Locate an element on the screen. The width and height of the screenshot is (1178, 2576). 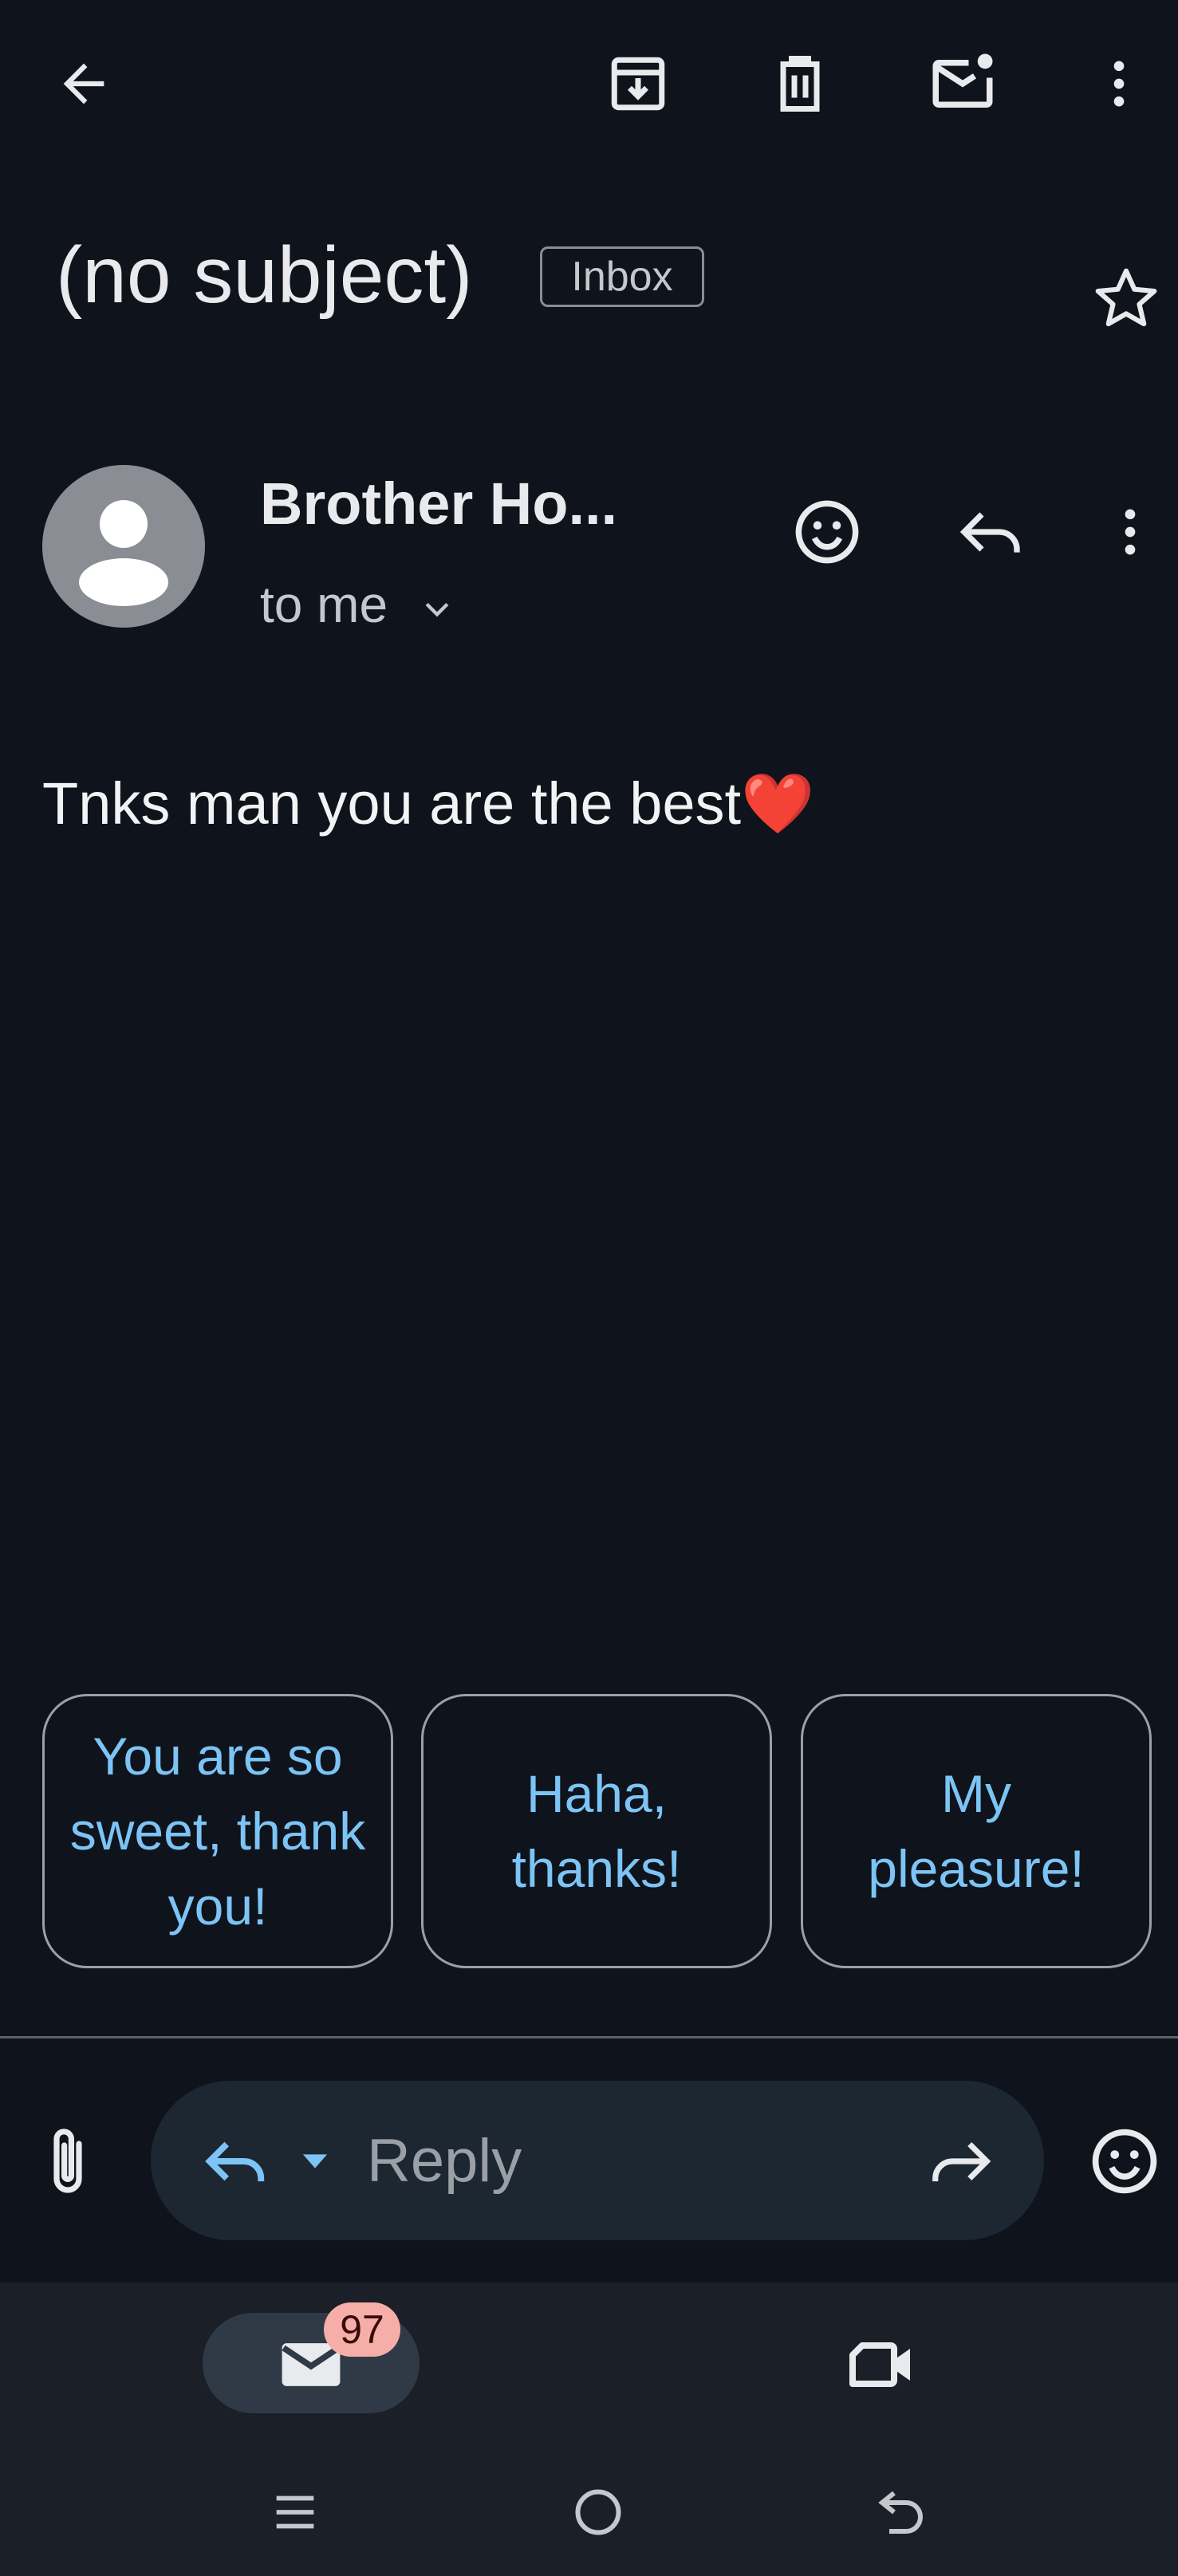
chevron-down-icon is located at coordinates (437, 608).